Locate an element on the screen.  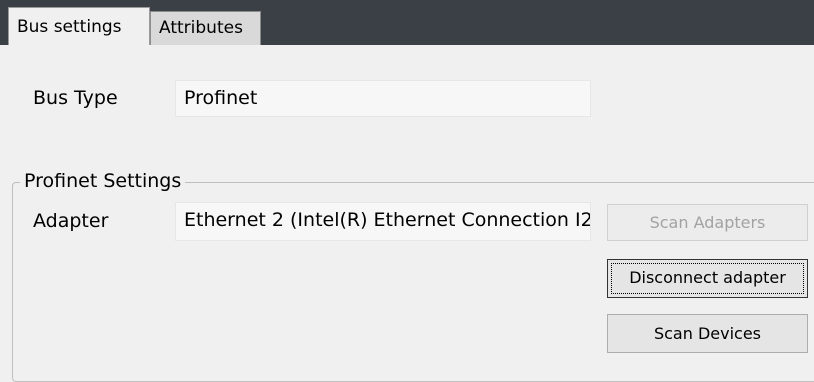
tab-attributes: Attributes is located at coordinates (205, 28).